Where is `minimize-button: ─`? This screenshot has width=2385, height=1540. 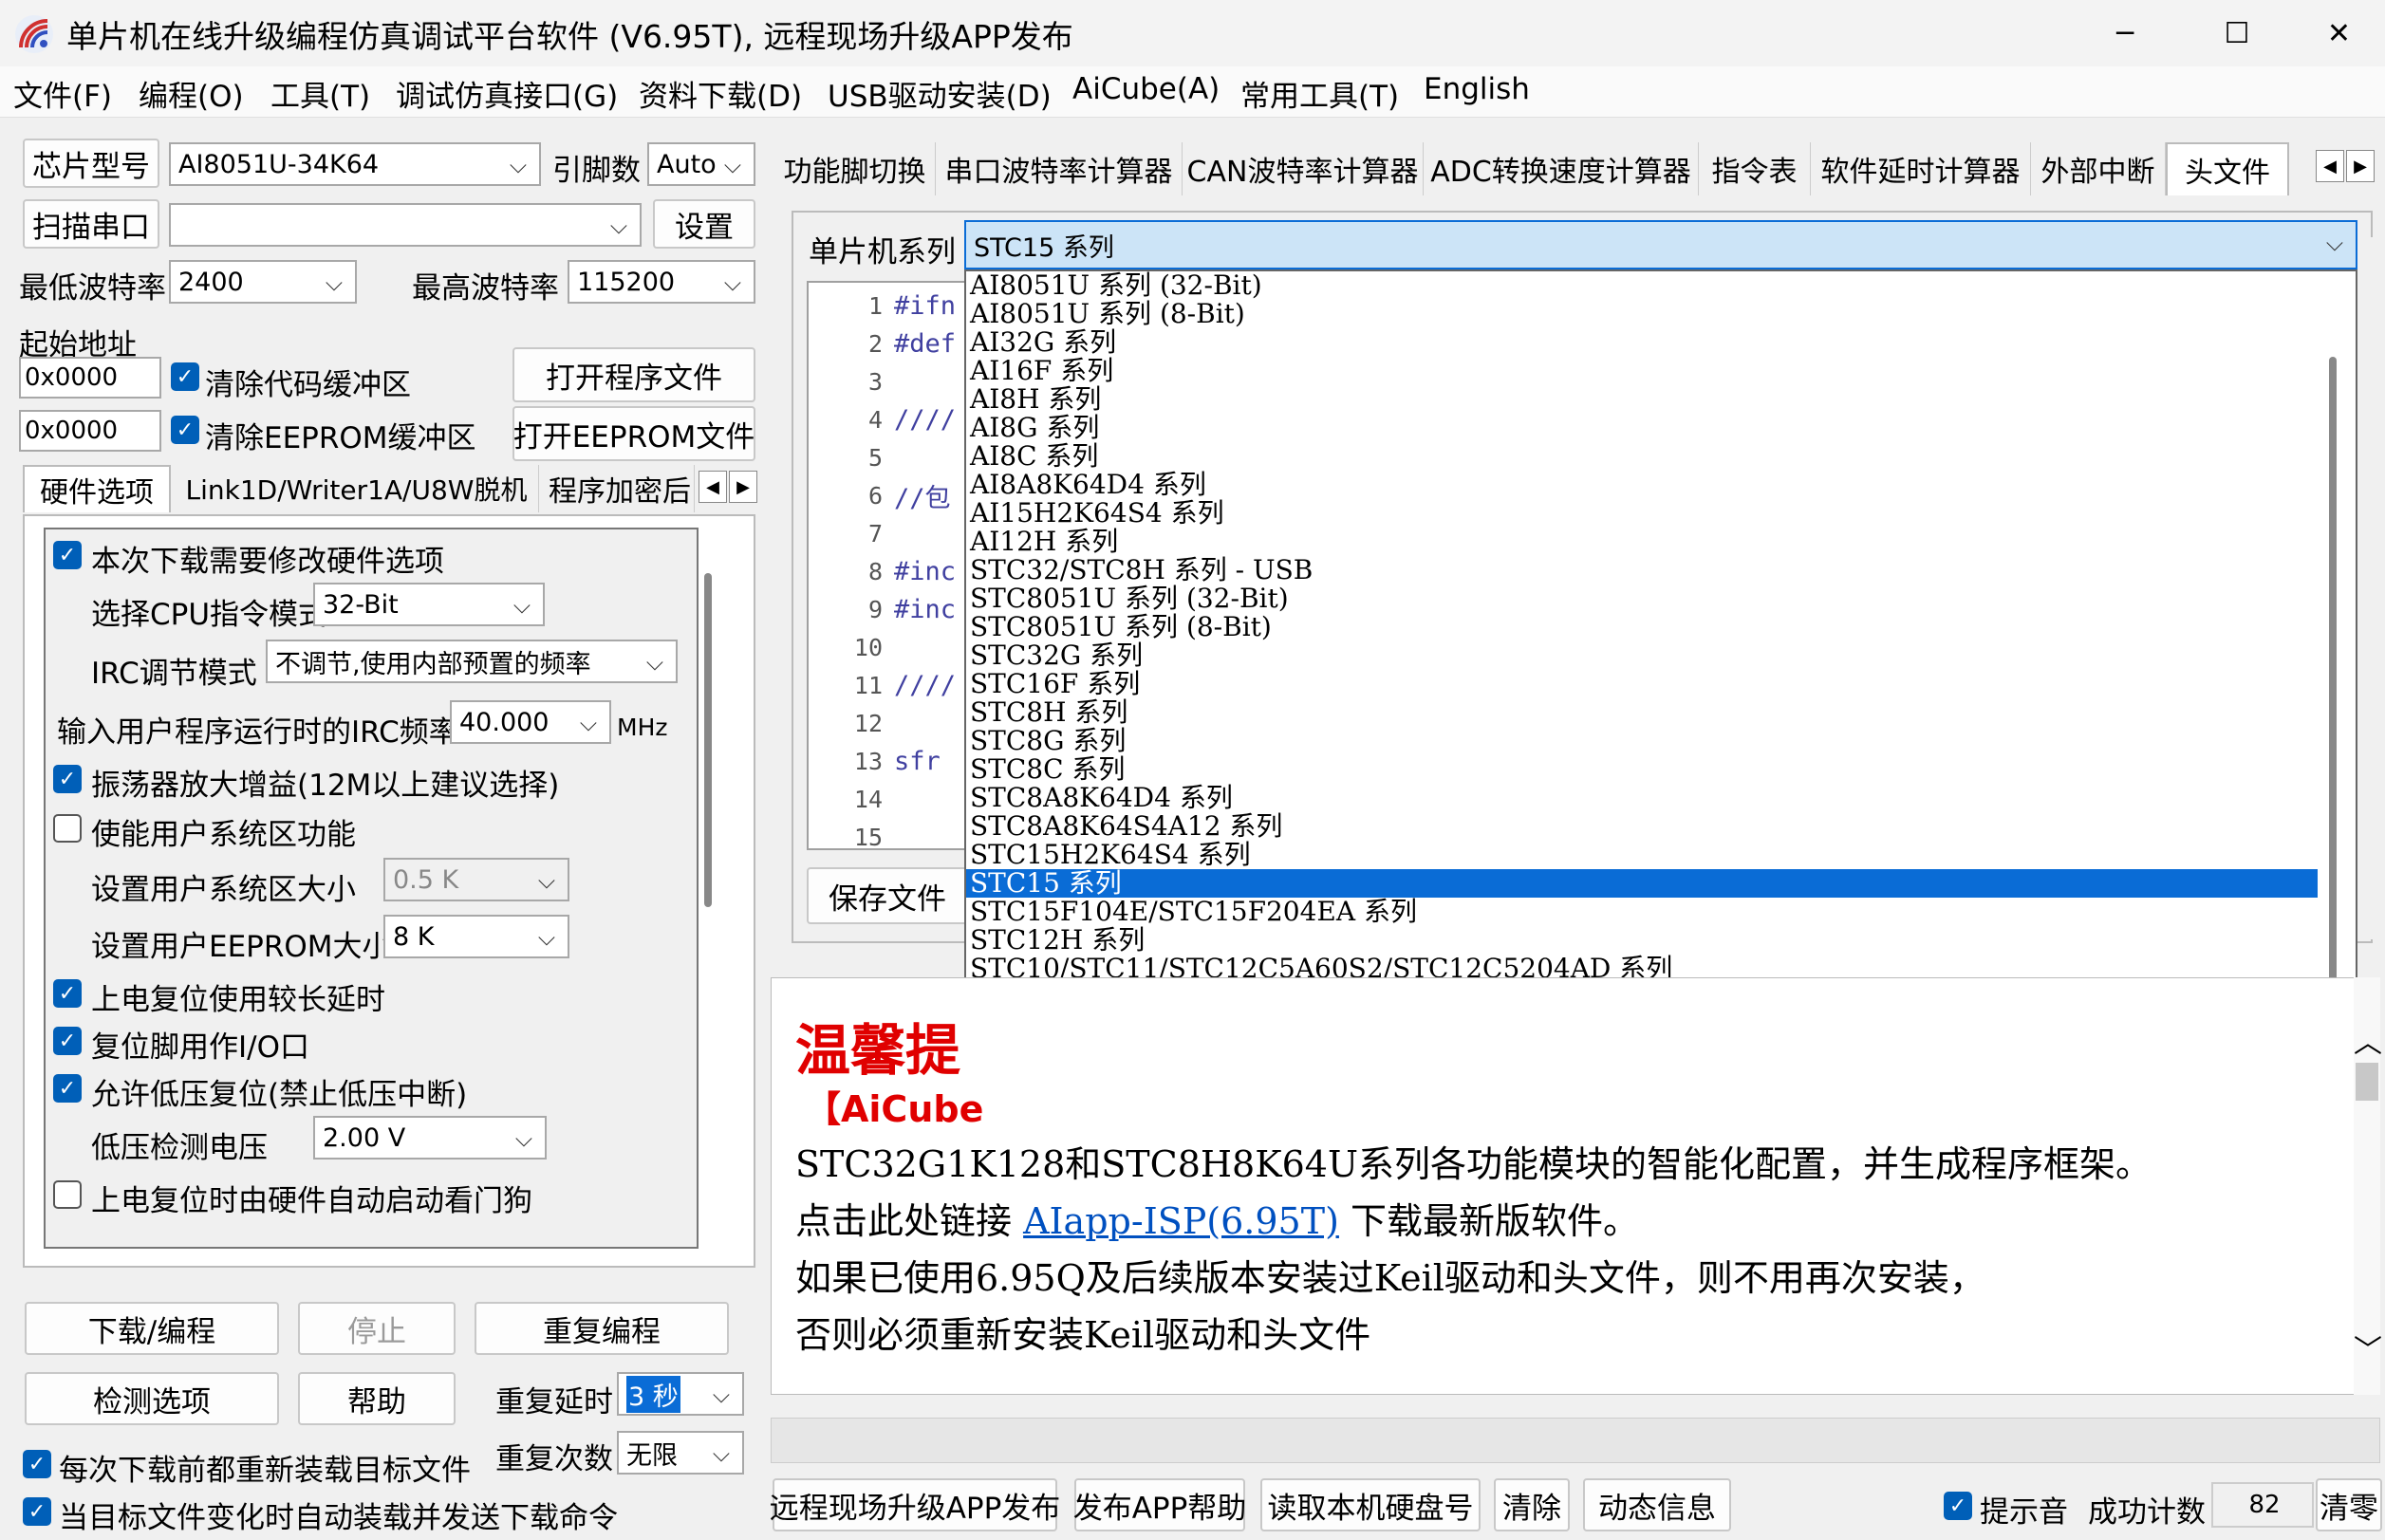 minimize-button: ─ is located at coordinates (2125, 33).